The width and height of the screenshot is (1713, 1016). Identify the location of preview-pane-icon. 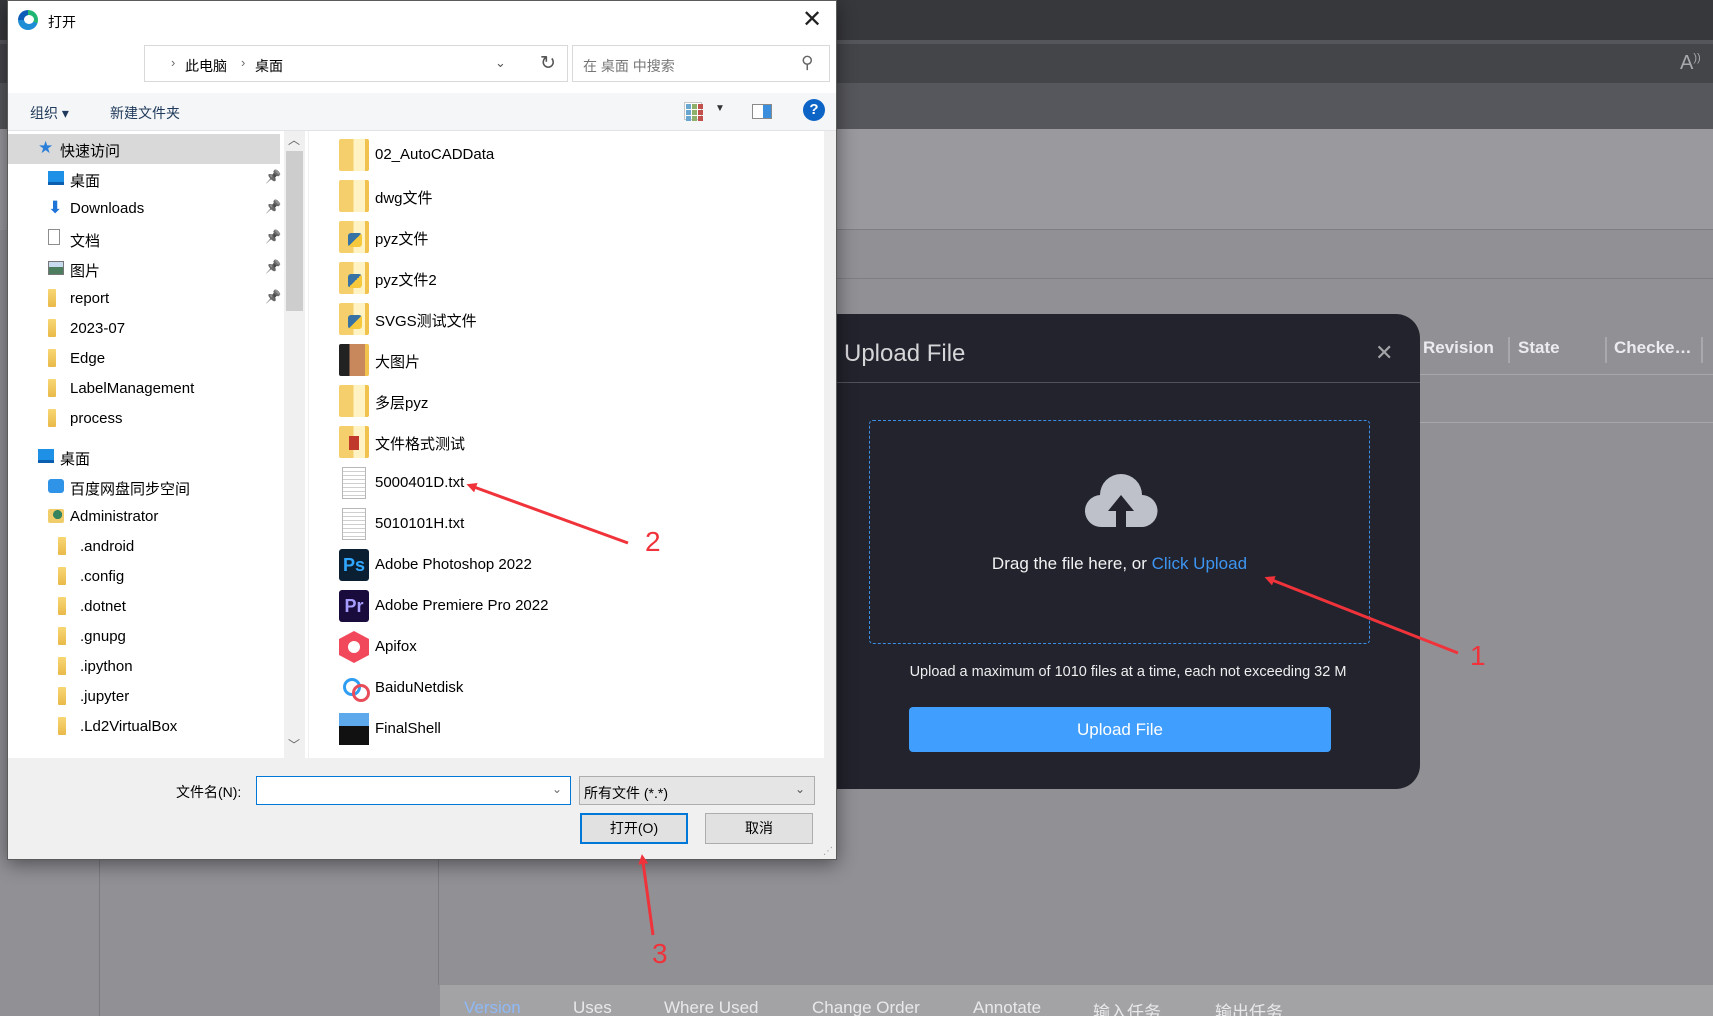
(762, 111).